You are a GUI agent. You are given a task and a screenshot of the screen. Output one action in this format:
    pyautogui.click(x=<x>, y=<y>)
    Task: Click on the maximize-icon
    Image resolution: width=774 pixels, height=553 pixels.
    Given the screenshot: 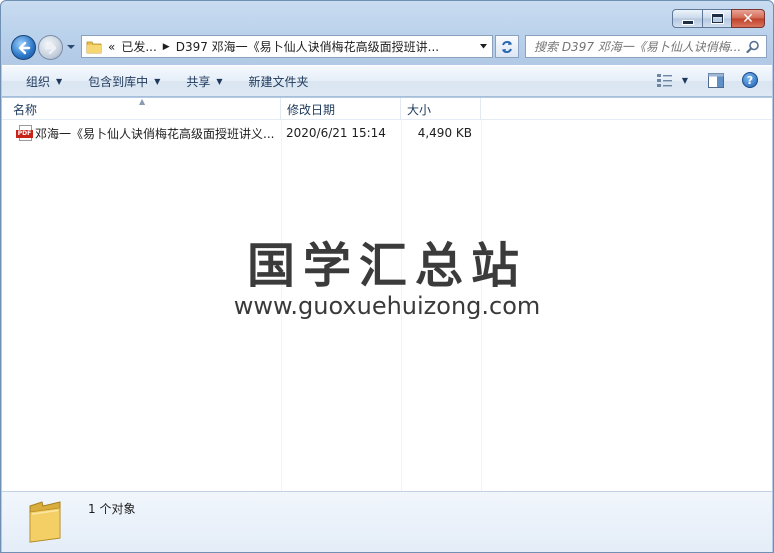 What is the action you would take?
    pyautogui.click(x=717, y=18)
    